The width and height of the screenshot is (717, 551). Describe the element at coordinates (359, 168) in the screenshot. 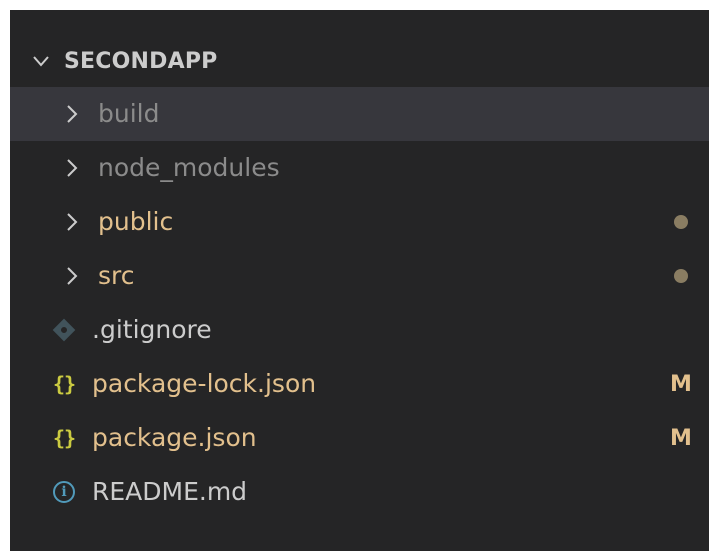

I see `tree-item-node-modules: node_modules` at that location.